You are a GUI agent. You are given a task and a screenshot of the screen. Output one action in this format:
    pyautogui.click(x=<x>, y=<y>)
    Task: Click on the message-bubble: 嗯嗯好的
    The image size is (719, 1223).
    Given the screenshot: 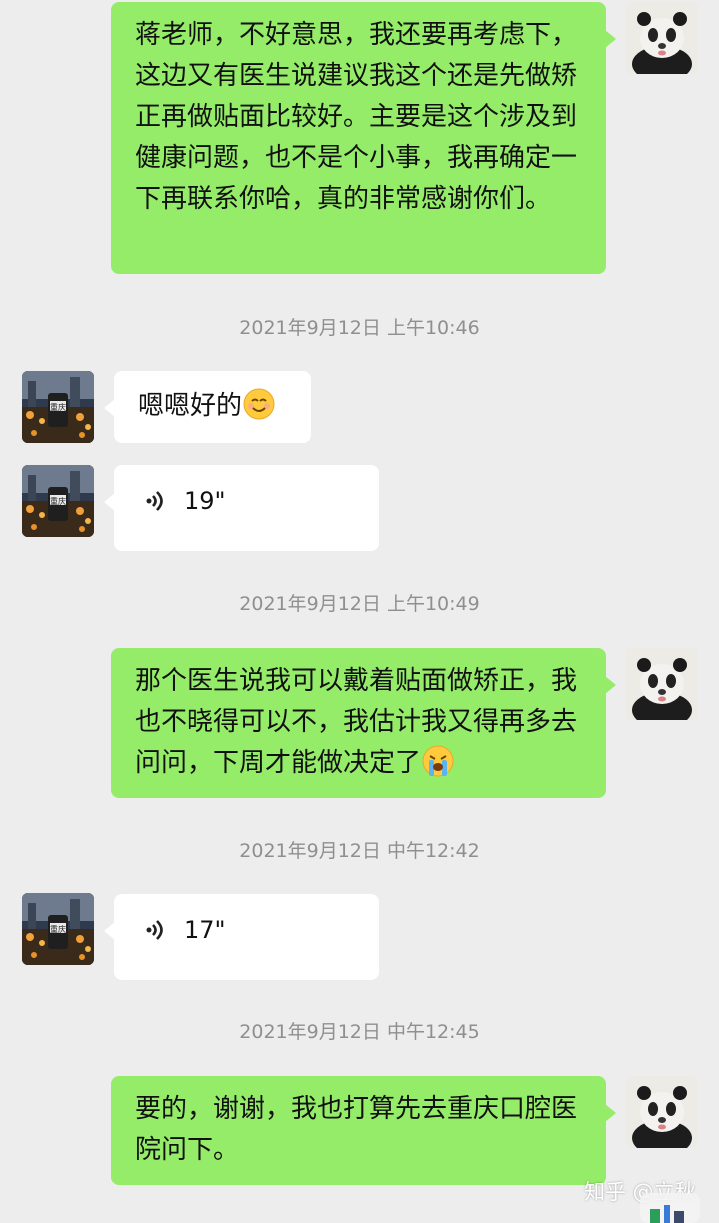 What is the action you would take?
    pyautogui.click(x=207, y=407)
    